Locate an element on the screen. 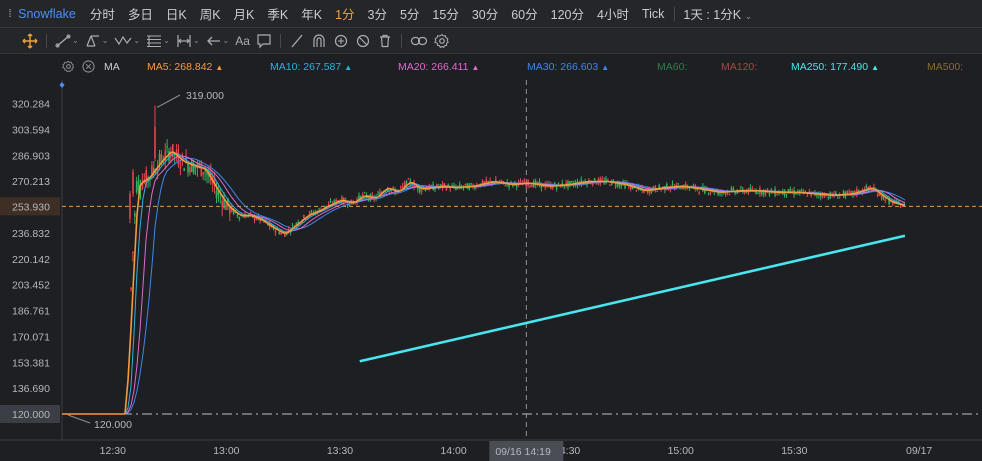  period-tab: 多日 is located at coordinates (140, 13).